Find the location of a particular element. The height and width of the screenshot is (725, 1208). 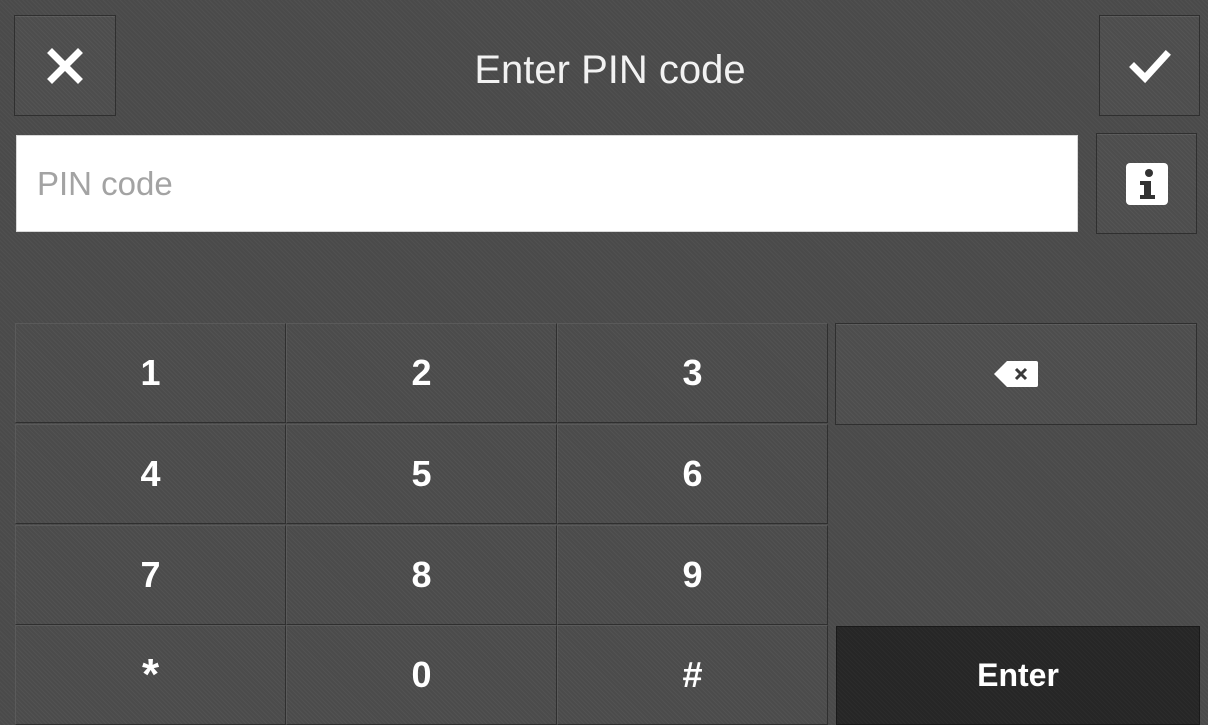

key-3: 3 is located at coordinates (692, 373).